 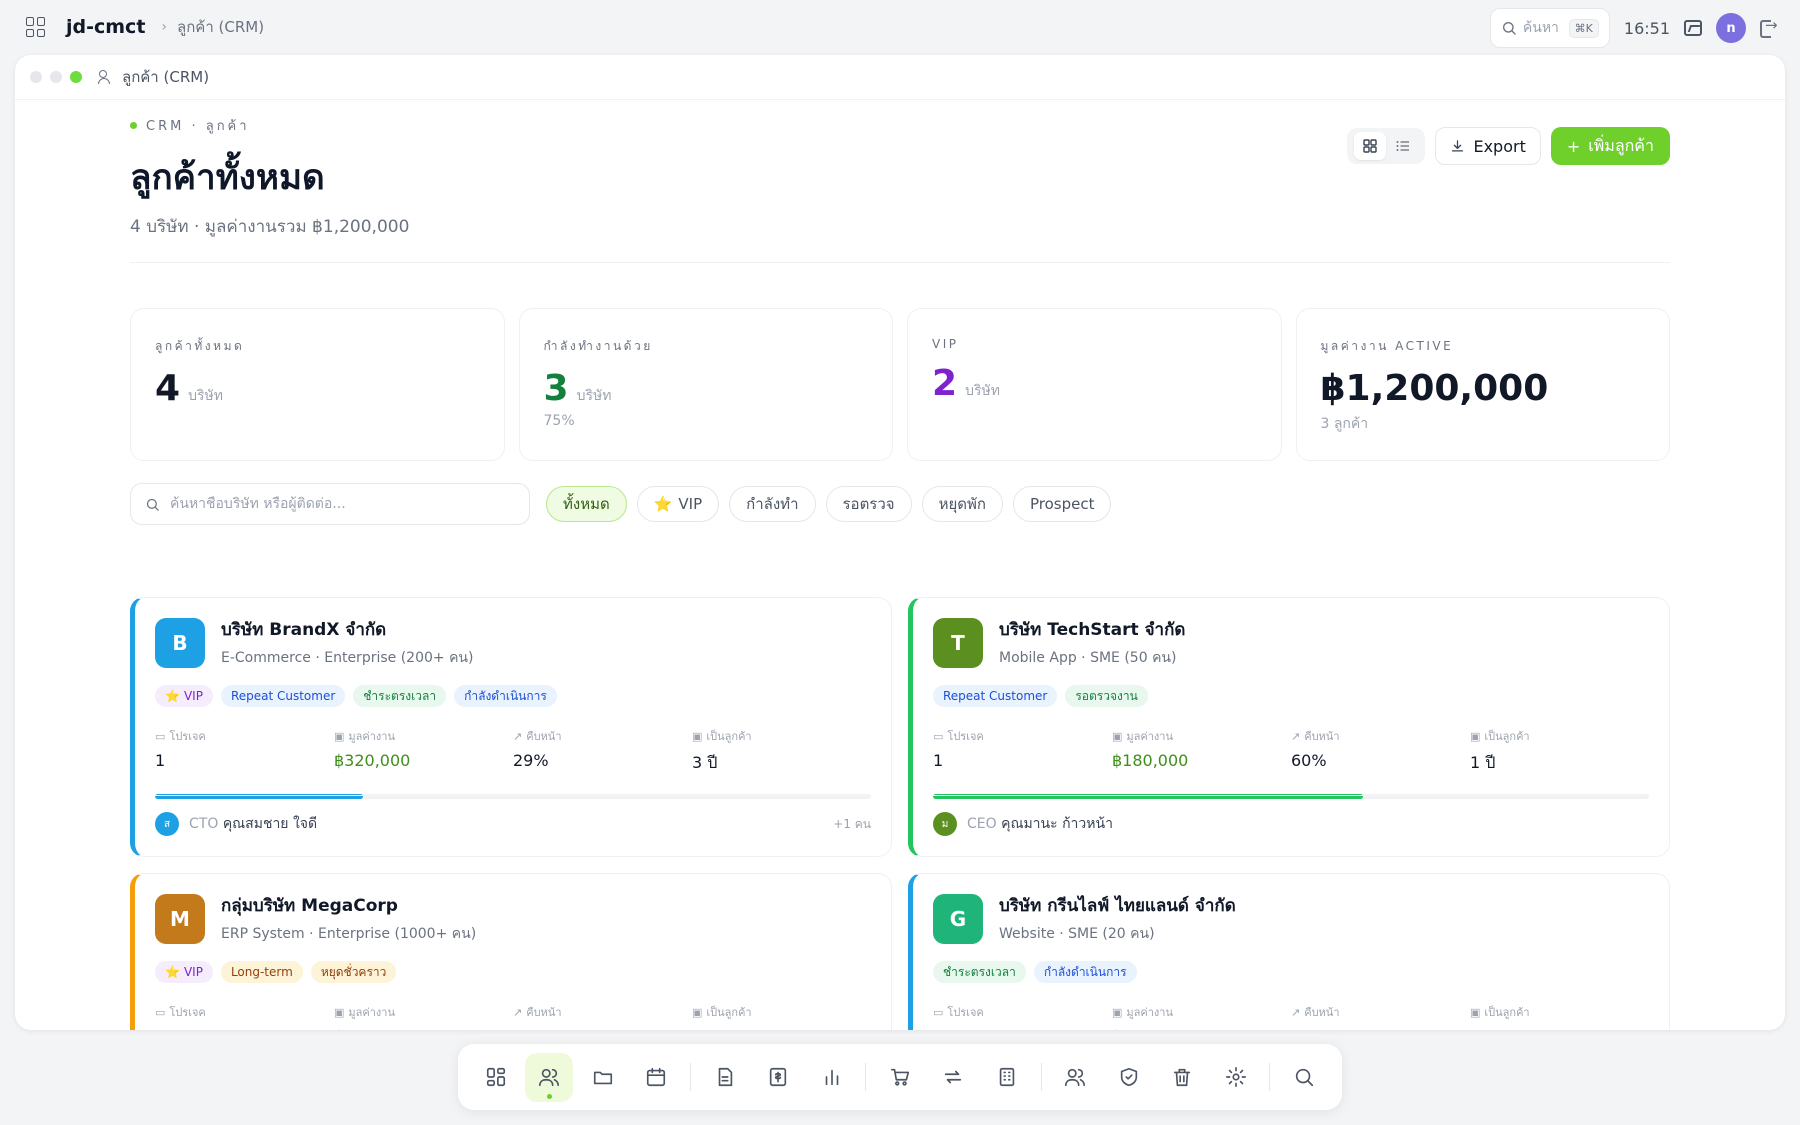 What do you see at coordinates (1106, 696) in the screenshot?
I see `tag: รอตรวจงาน` at bounding box center [1106, 696].